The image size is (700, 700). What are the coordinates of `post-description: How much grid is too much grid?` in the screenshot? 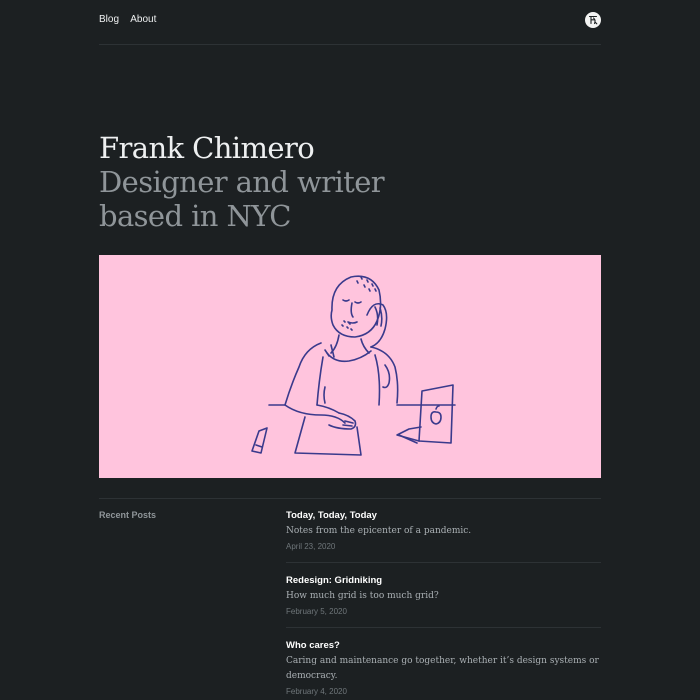 It's located at (362, 596).